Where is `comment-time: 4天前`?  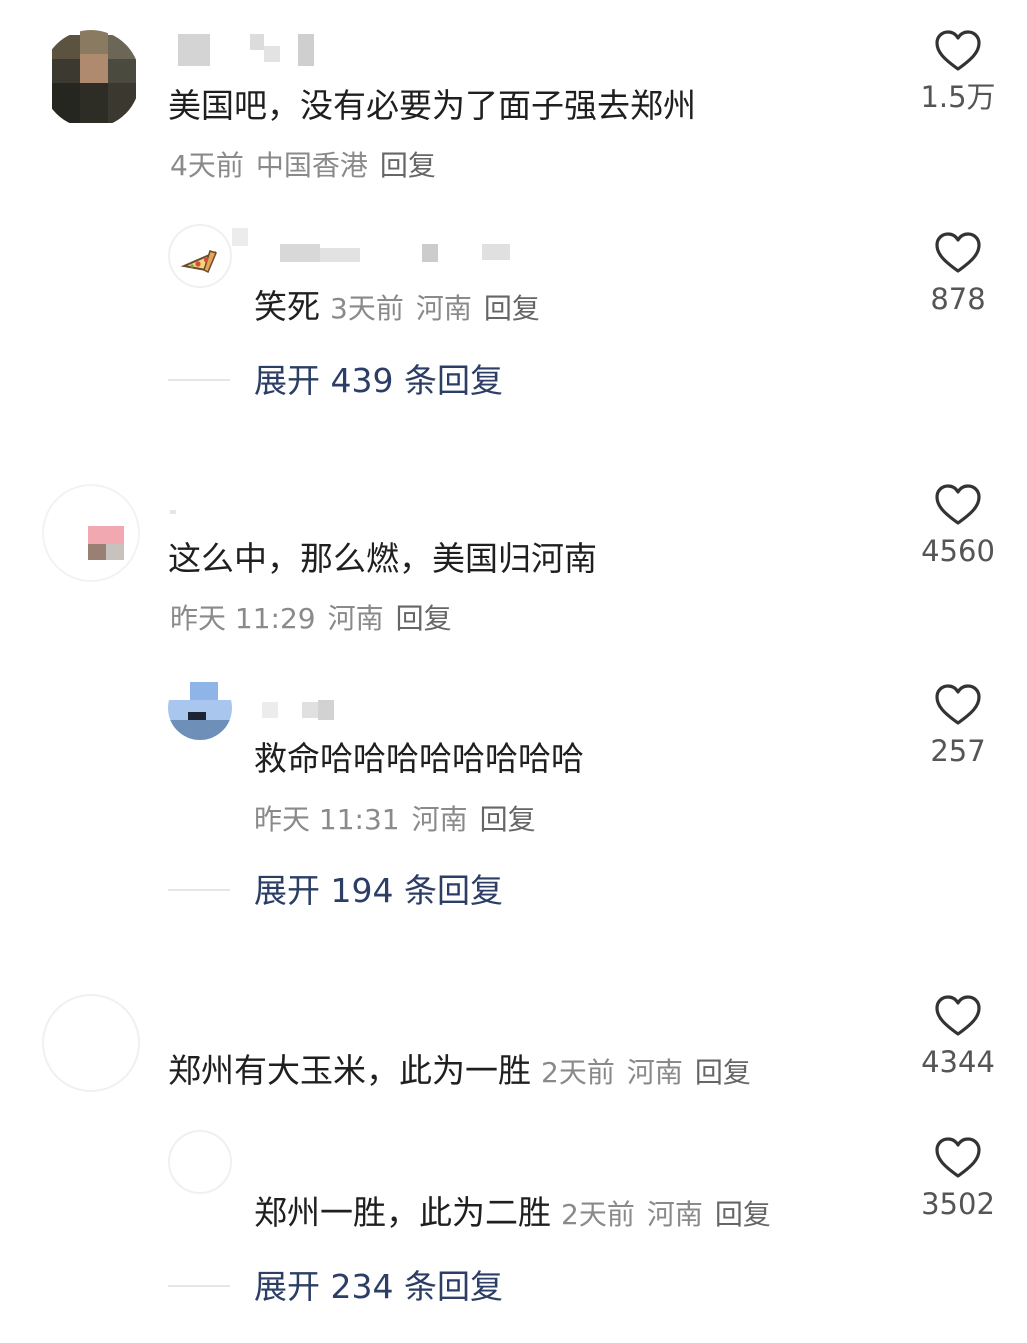 comment-time: 4天前 is located at coordinates (207, 165).